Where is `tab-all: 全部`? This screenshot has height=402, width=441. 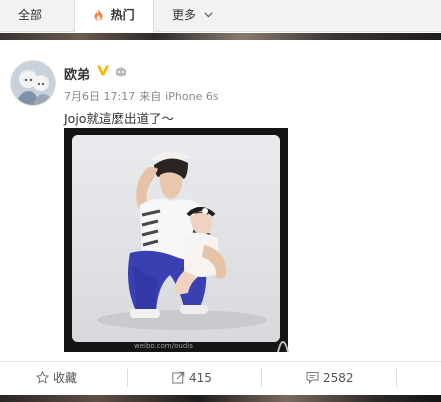 tab-all: 全部 is located at coordinates (30, 16).